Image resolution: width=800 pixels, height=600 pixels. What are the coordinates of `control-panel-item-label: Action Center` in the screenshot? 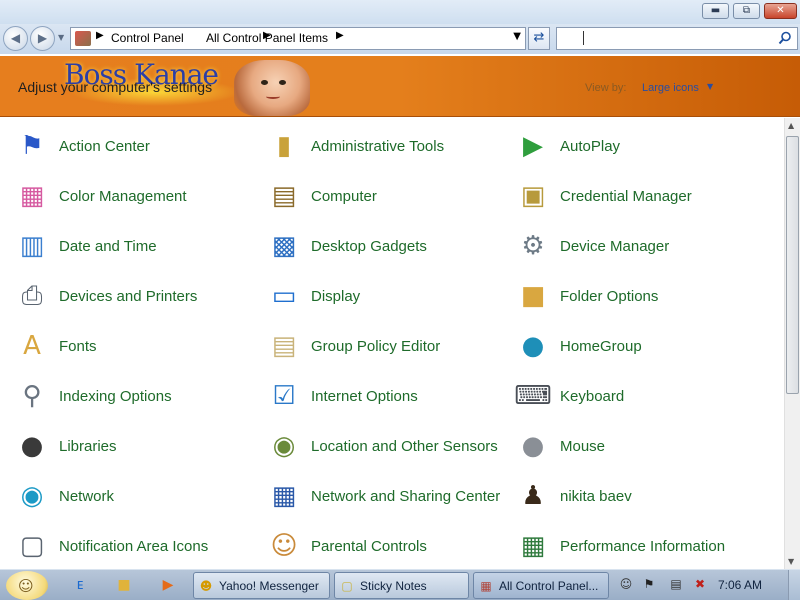 It's located at (104, 146).